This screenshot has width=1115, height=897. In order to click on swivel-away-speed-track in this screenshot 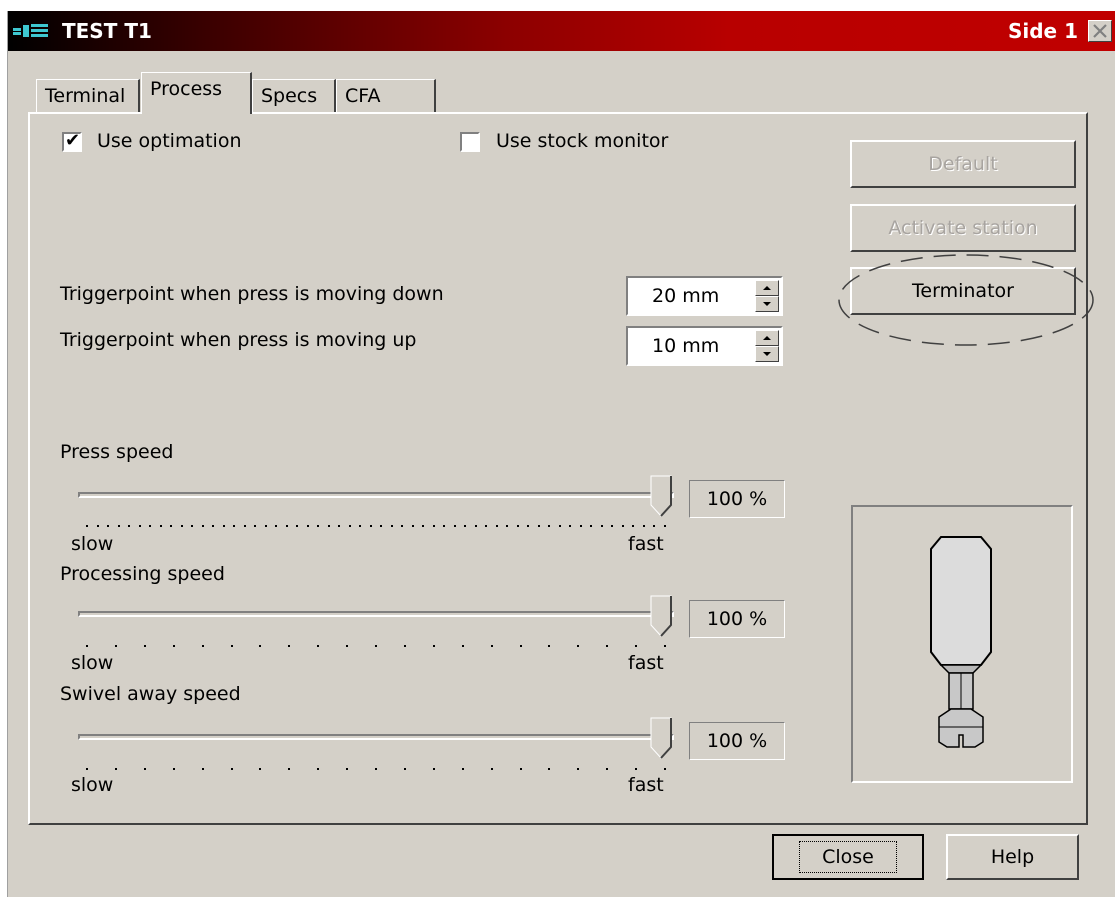, I will do `click(376, 737)`.